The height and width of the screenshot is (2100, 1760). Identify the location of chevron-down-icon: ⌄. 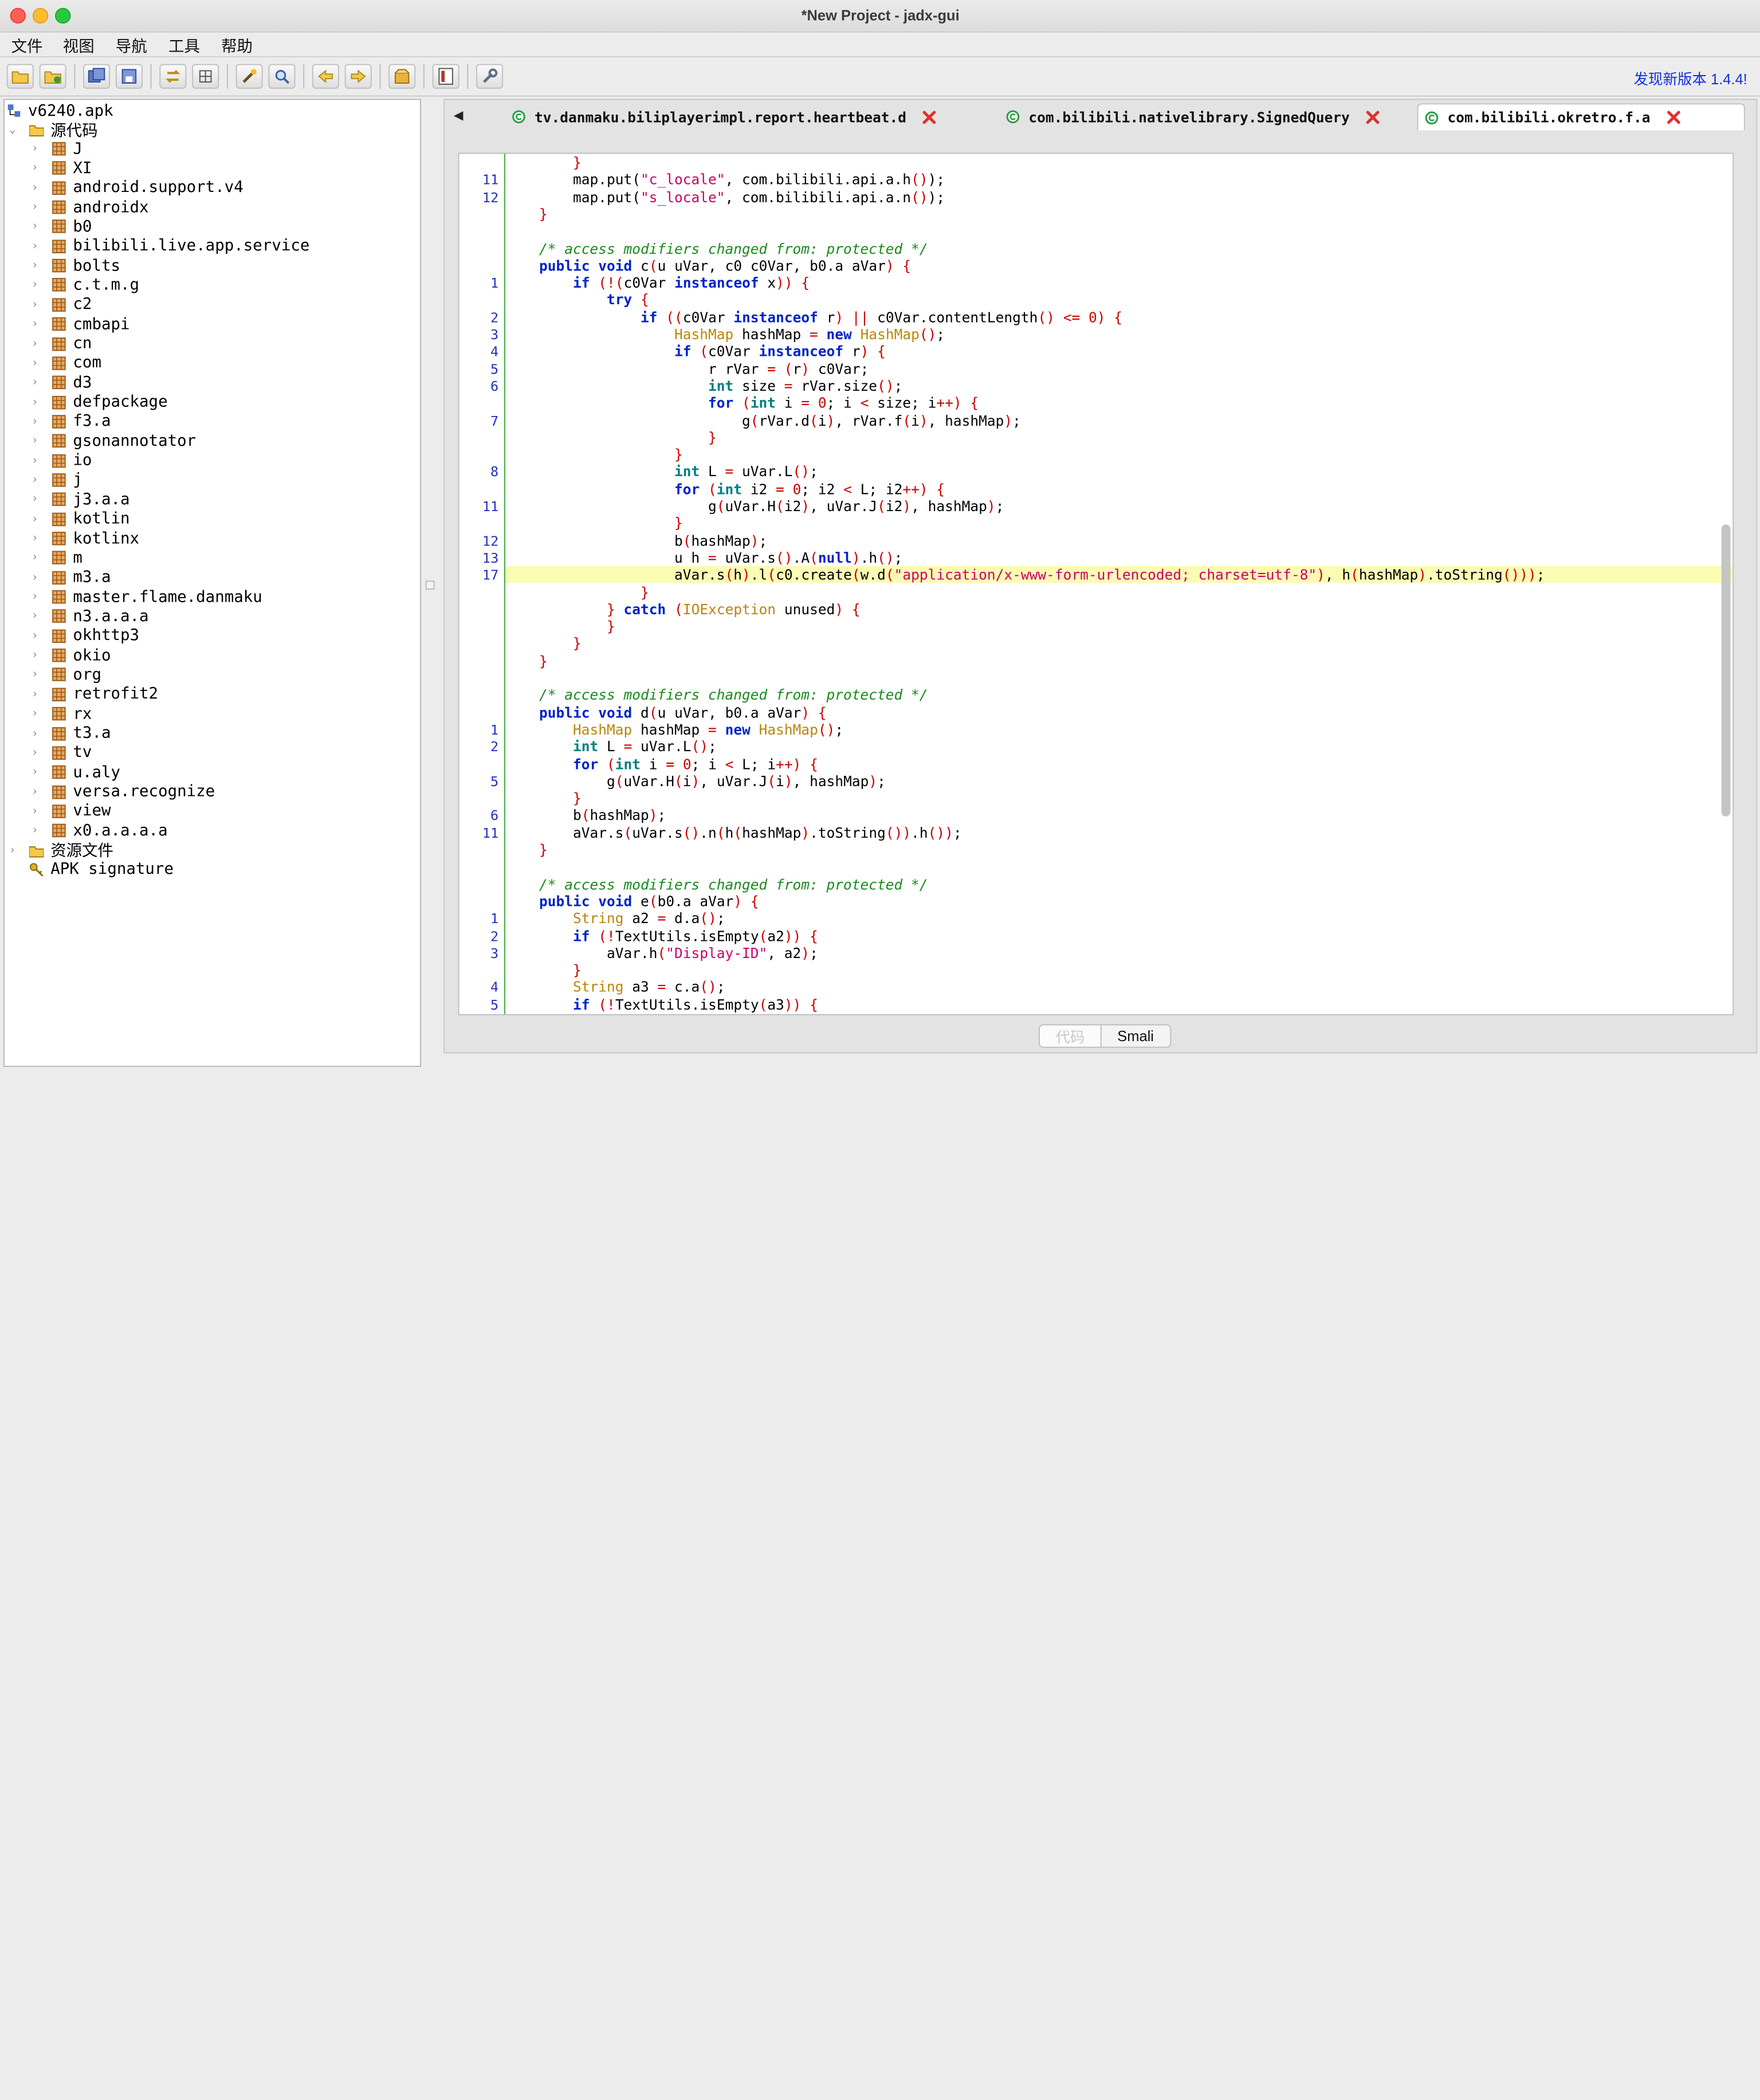
(15, 130).